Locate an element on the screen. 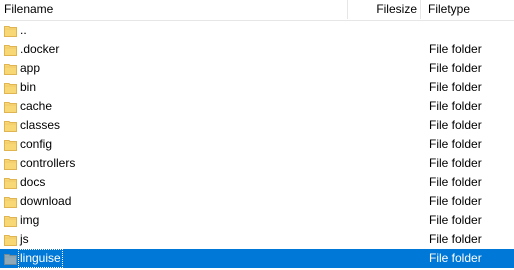 This screenshot has height=270, width=514. sort-indicator-icon: ⌃ is located at coordinates (176, 2).